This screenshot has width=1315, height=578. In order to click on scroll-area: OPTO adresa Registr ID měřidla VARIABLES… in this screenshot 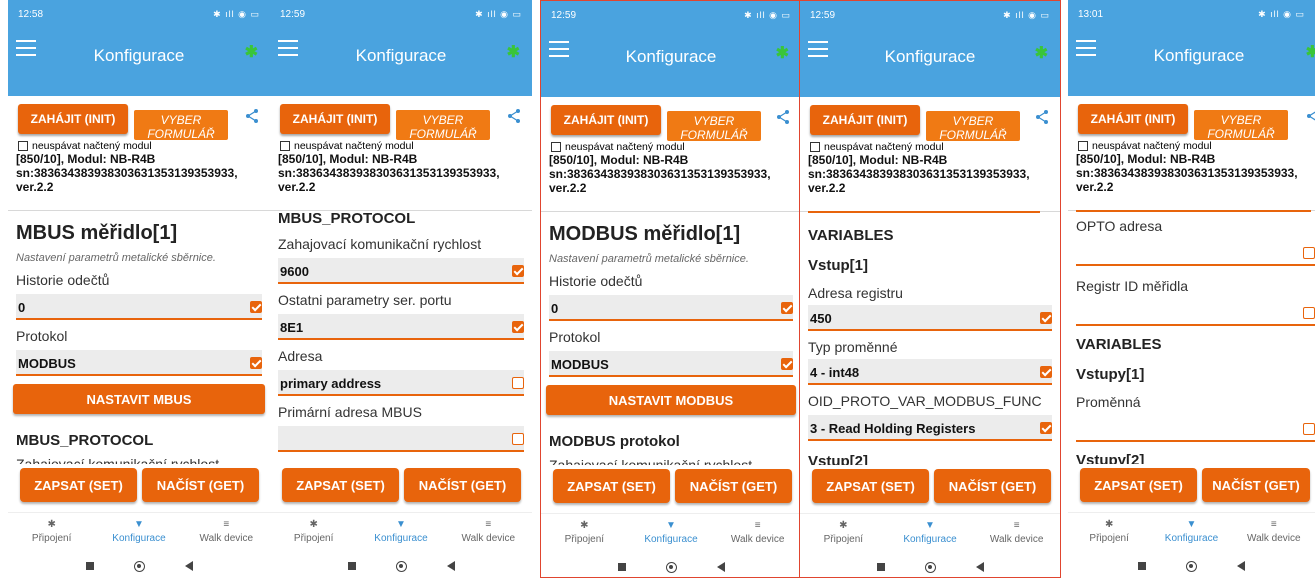, I will do `click(1191, 337)`.